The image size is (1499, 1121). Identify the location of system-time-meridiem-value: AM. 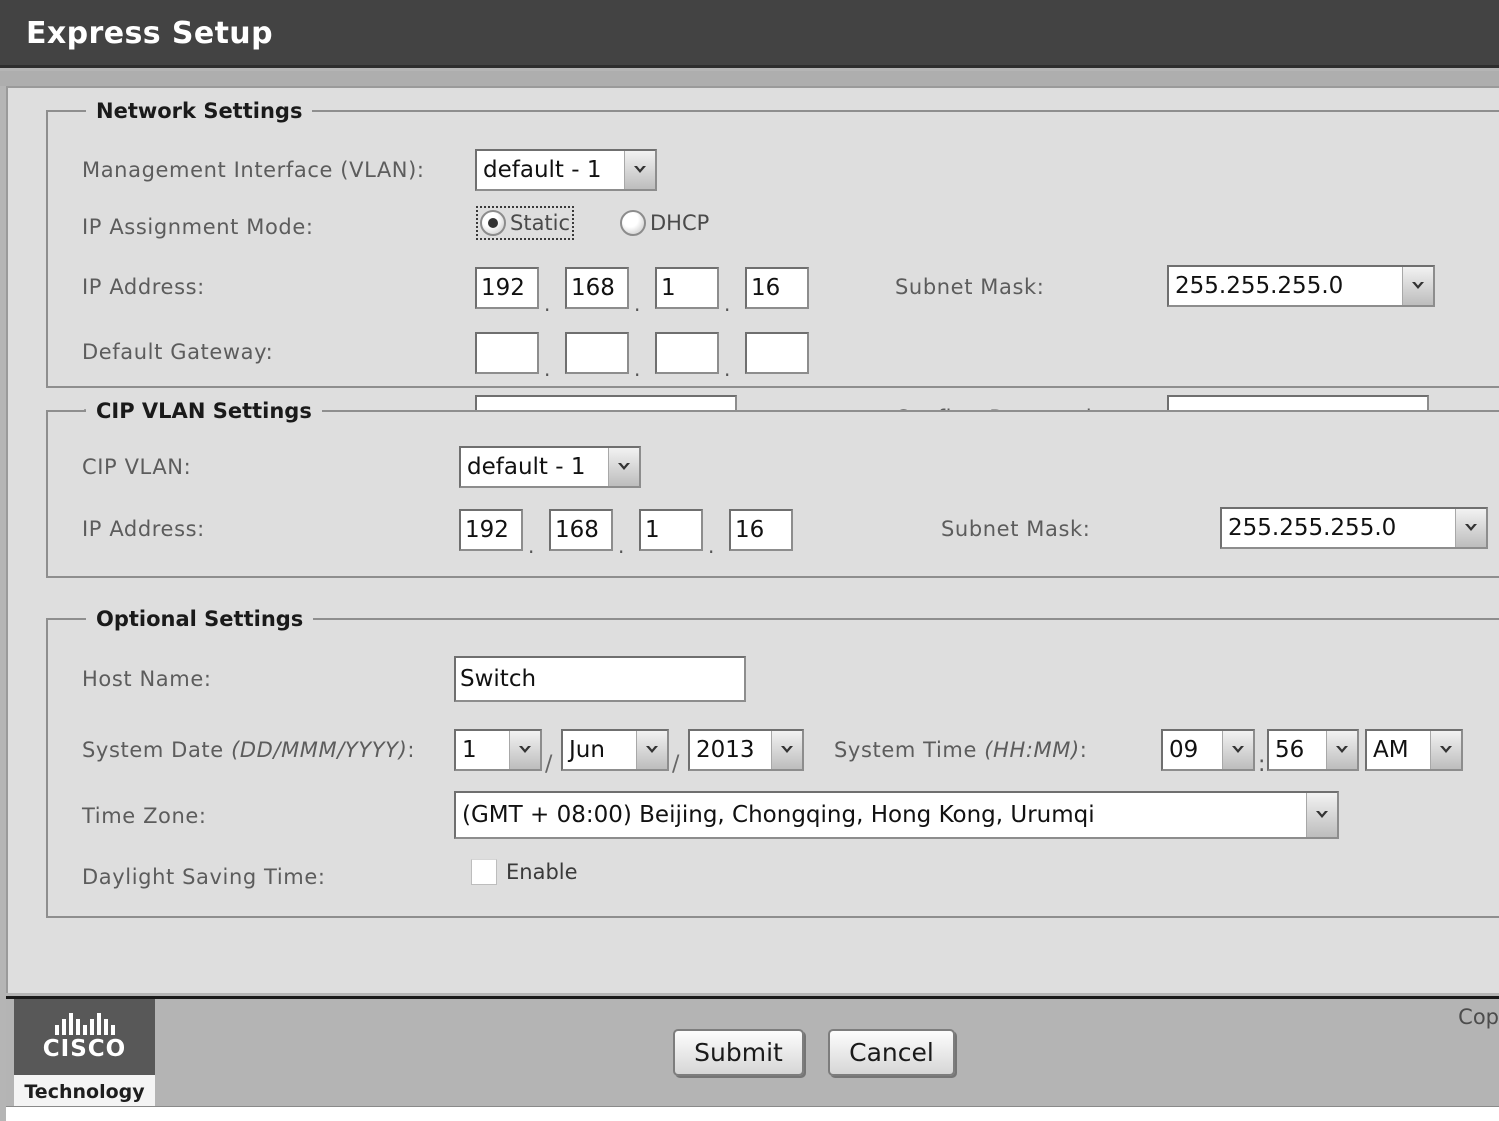
(1391, 750).